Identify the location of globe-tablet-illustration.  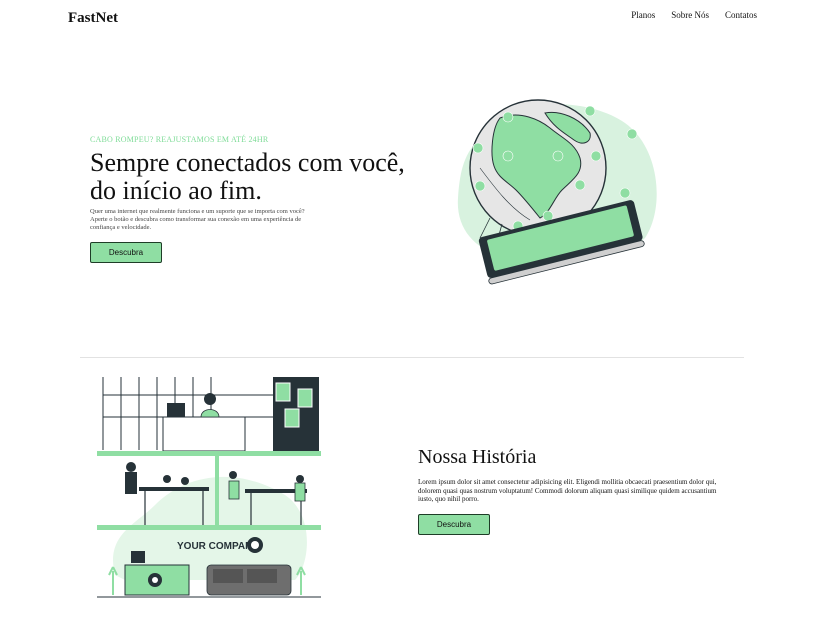
(557, 192).